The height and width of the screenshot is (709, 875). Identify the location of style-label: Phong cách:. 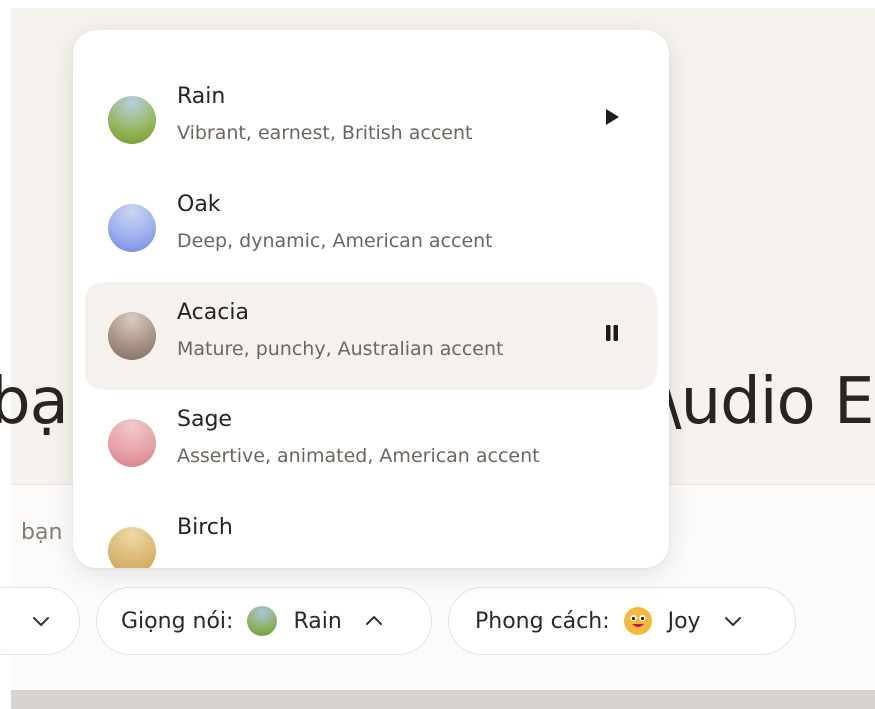
(542, 621).